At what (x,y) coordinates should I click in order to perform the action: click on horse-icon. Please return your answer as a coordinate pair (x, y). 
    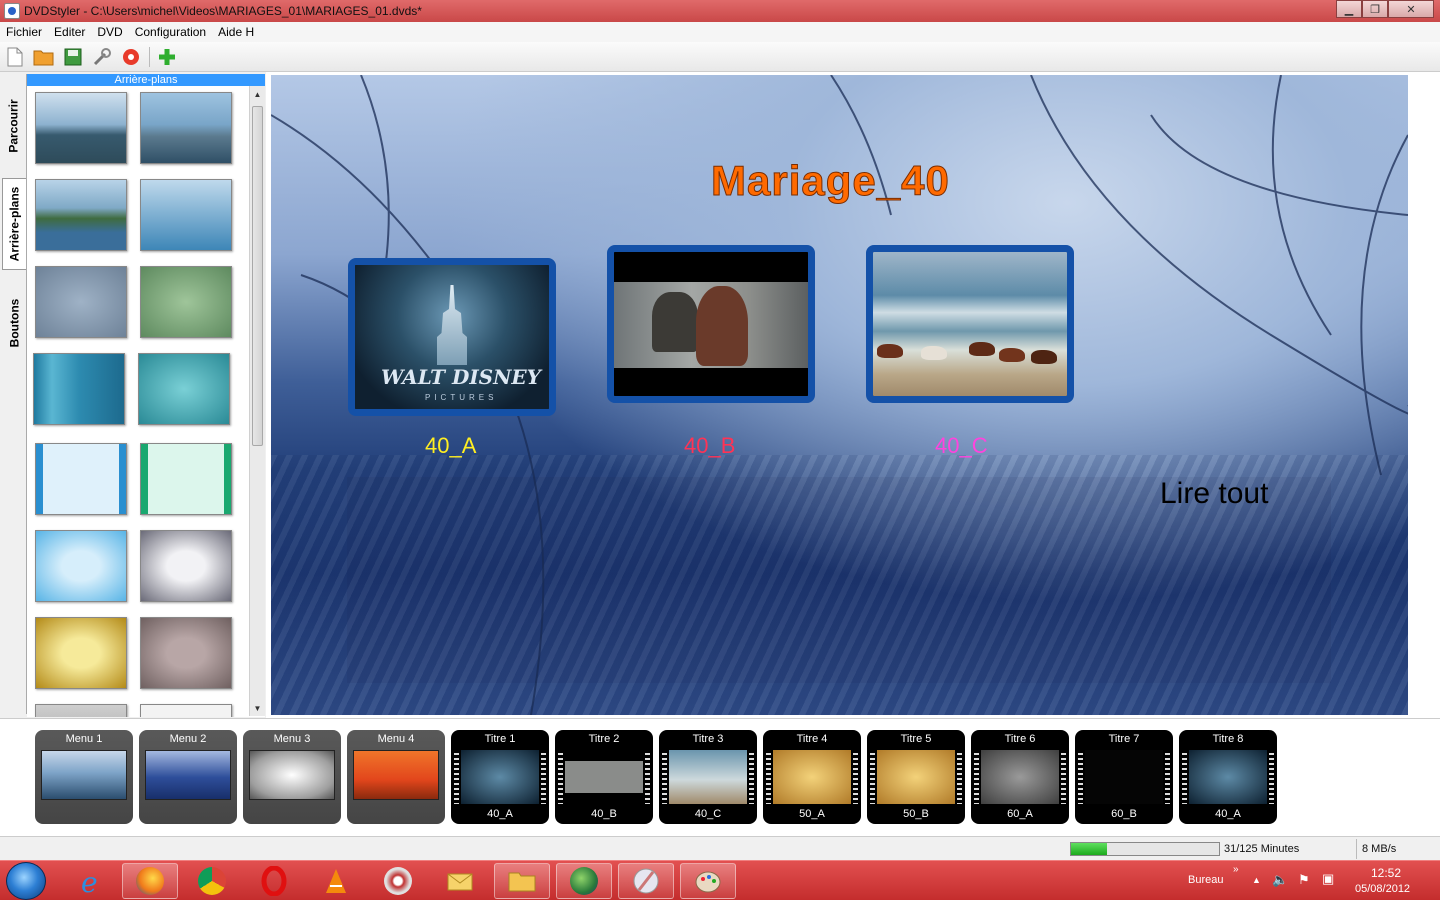
    Looking at the image, I should click on (1044, 357).